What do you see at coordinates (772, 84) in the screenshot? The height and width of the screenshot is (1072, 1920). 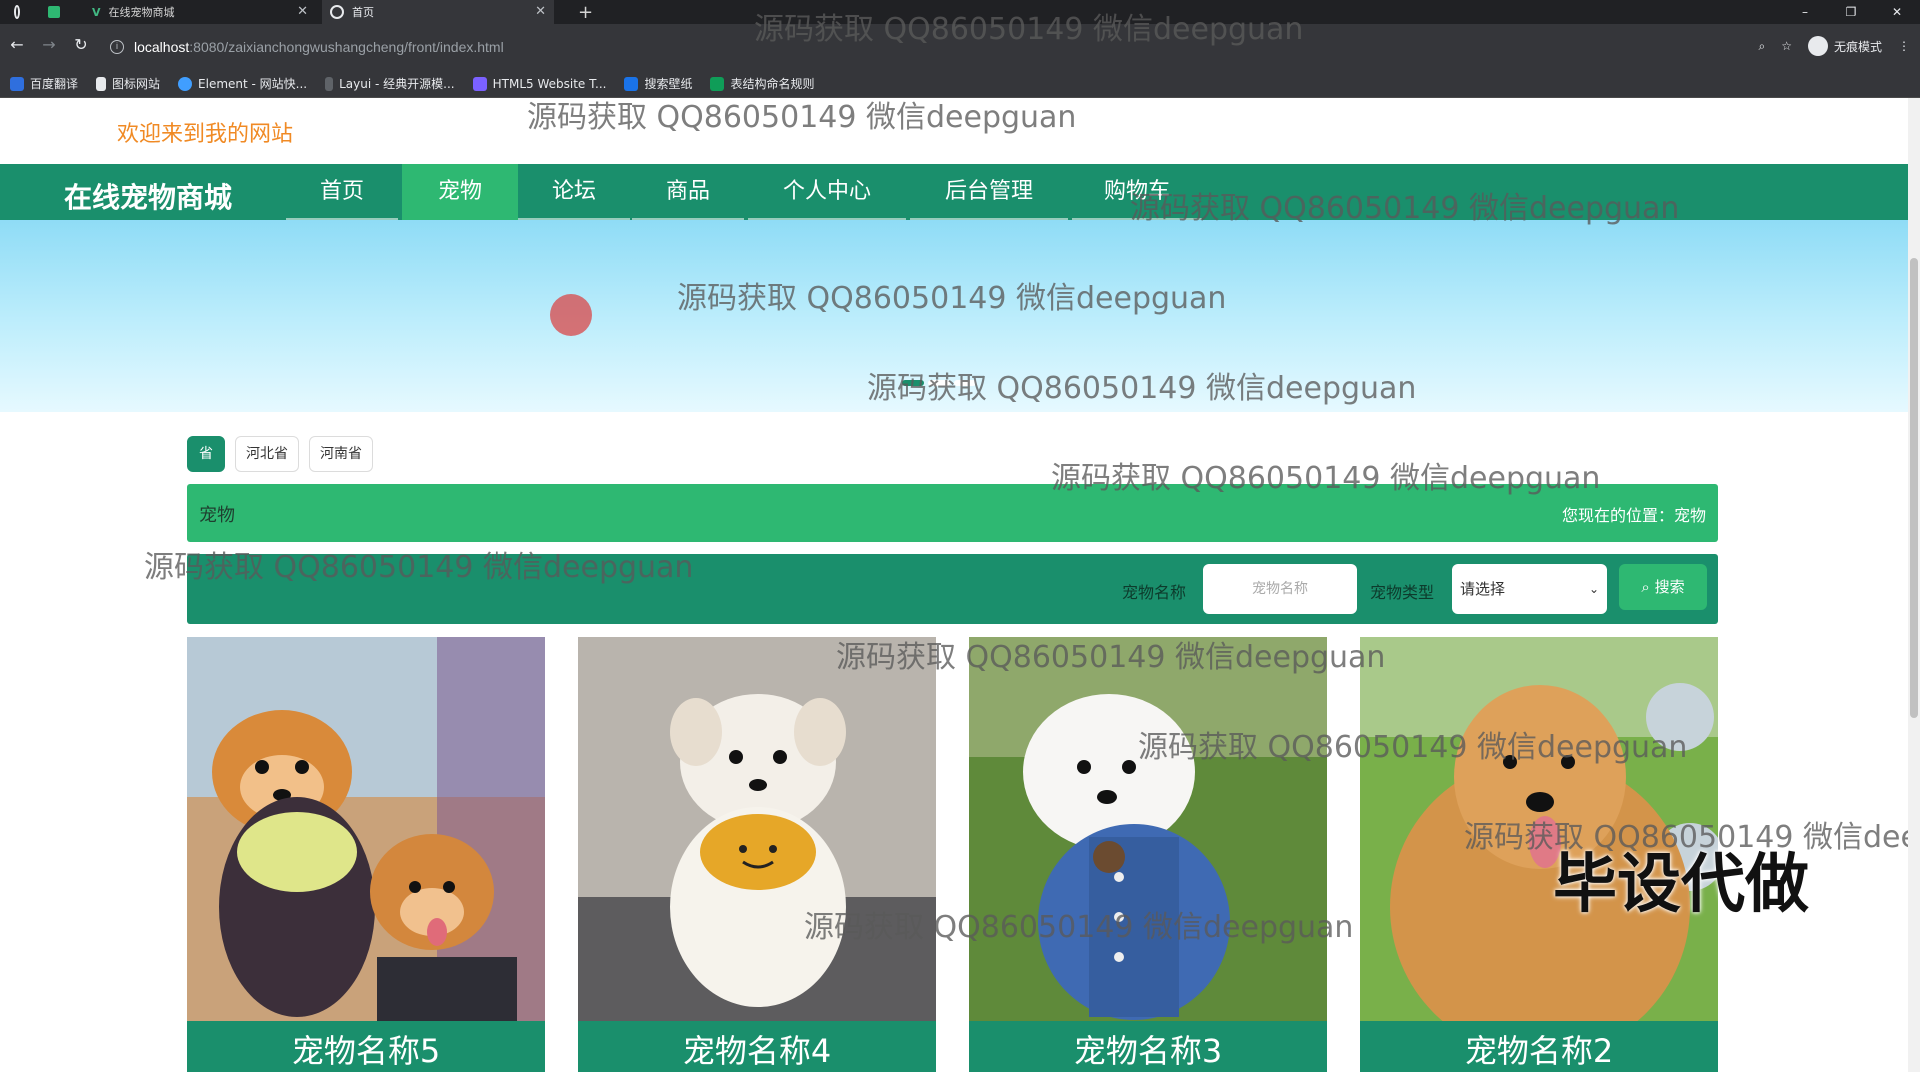 I see `bookmark-label: 表结构命名规则` at bounding box center [772, 84].